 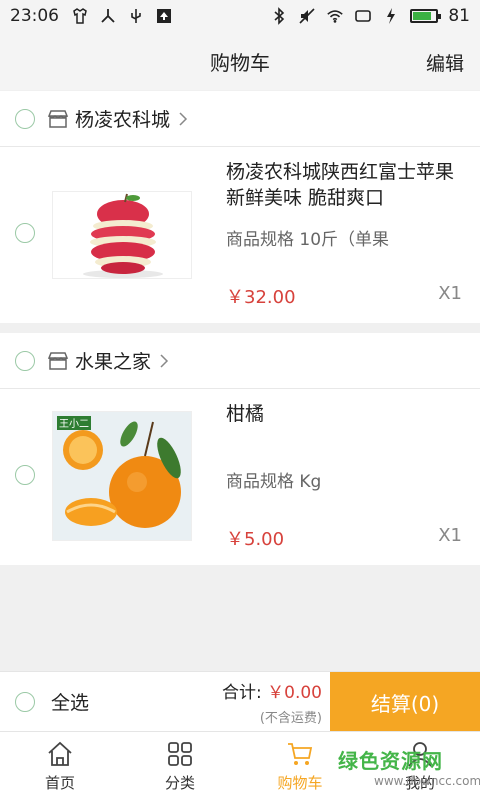 What do you see at coordinates (261, 297) in the screenshot?
I see `product-price: ￥32.00` at bounding box center [261, 297].